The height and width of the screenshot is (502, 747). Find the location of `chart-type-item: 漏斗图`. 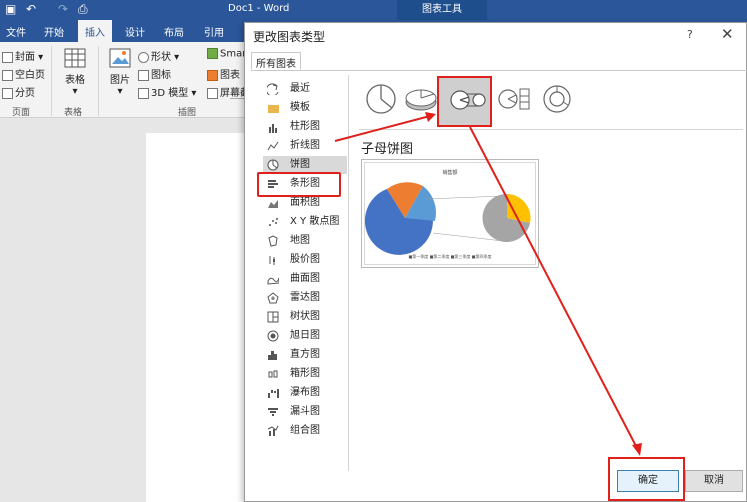

chart-type-item: 漏斗图 is located at coordinates (305, 412).